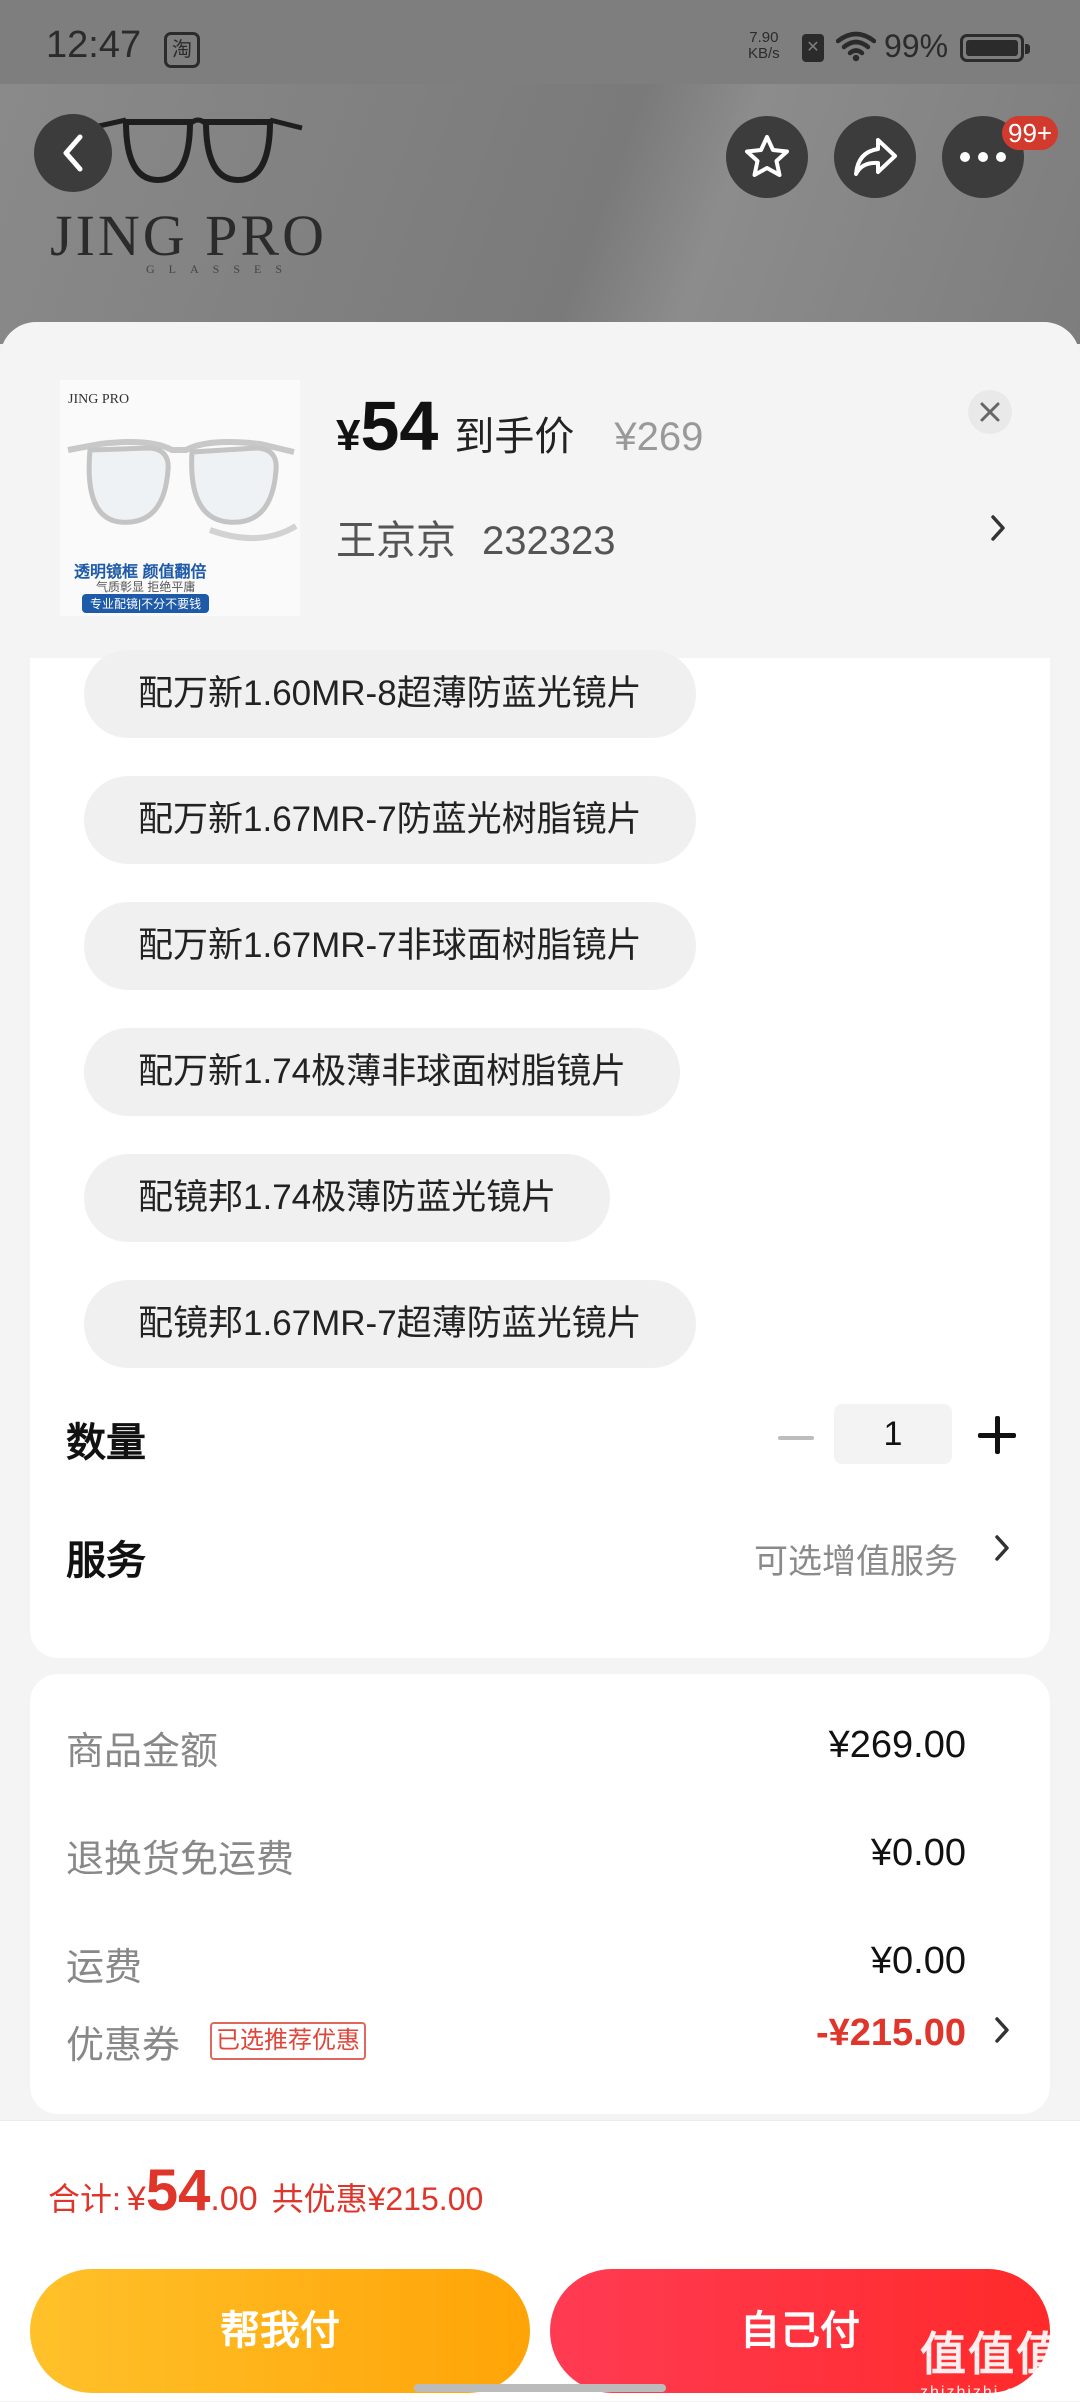 Image resolution: width=1080 pixels, height=2402 pixels. What do you see at coordinates (918, 1853) in the screenshot?
I see `return-shipping-value: ¥0.00` at bounding box center [918, 1853].